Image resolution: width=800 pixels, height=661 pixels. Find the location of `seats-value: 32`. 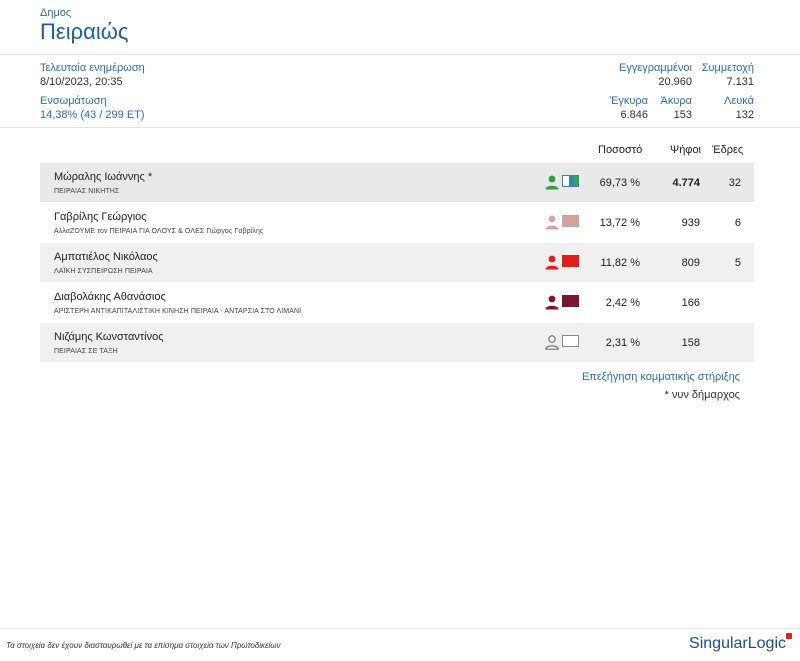

seats-value: 32 is located at coordinates (734, 183).